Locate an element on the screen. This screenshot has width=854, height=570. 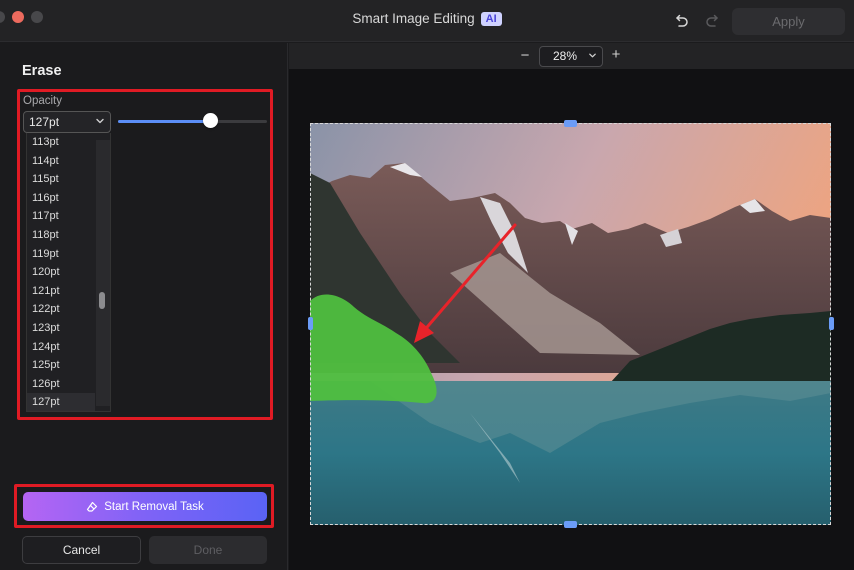
resize-handle-left is located at coordinates (310, 323).